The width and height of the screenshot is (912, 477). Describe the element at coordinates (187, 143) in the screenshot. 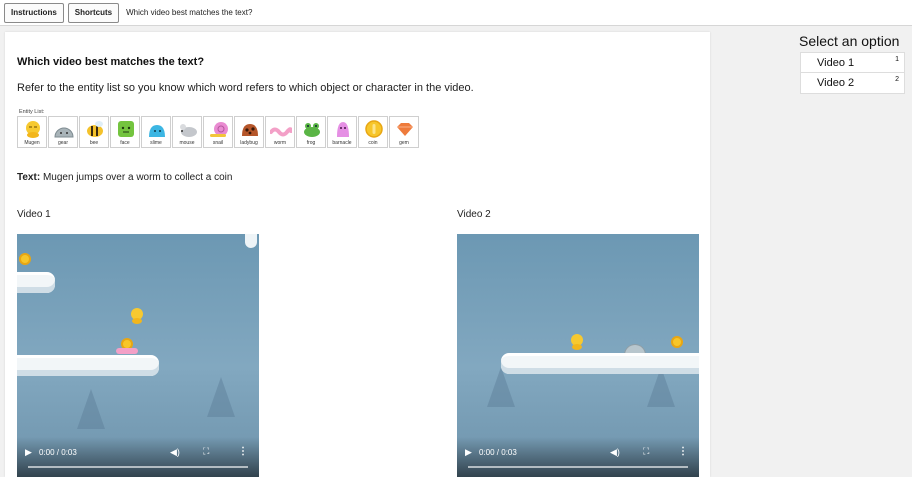

I see `entity-name: mouse` at that location.